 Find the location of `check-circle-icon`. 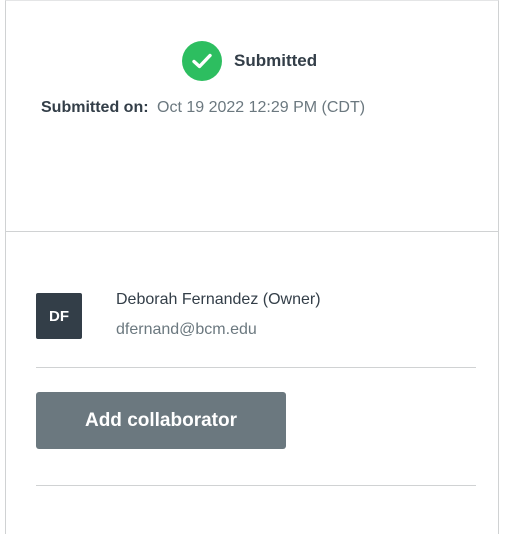

check-circle-icon is located at coordinates (202, 61).